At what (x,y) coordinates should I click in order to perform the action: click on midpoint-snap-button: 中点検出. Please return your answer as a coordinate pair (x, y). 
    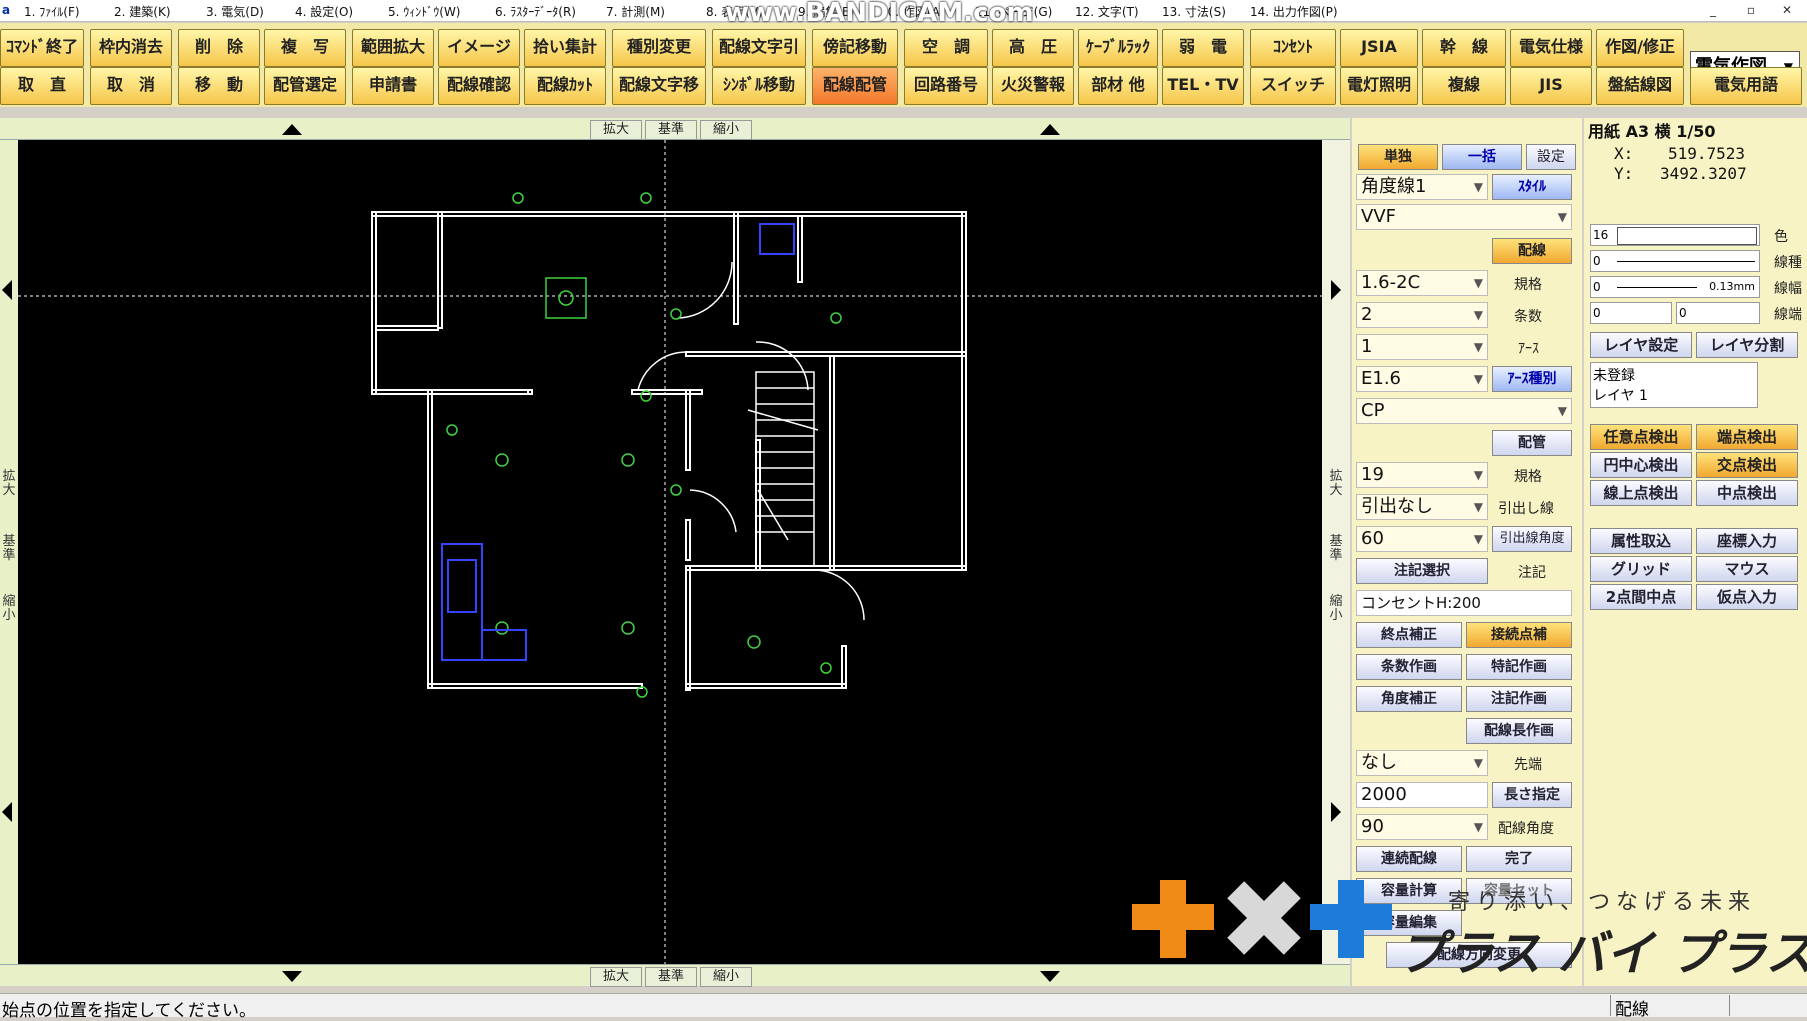
    Looking at the image, I should click on (1747, 493).